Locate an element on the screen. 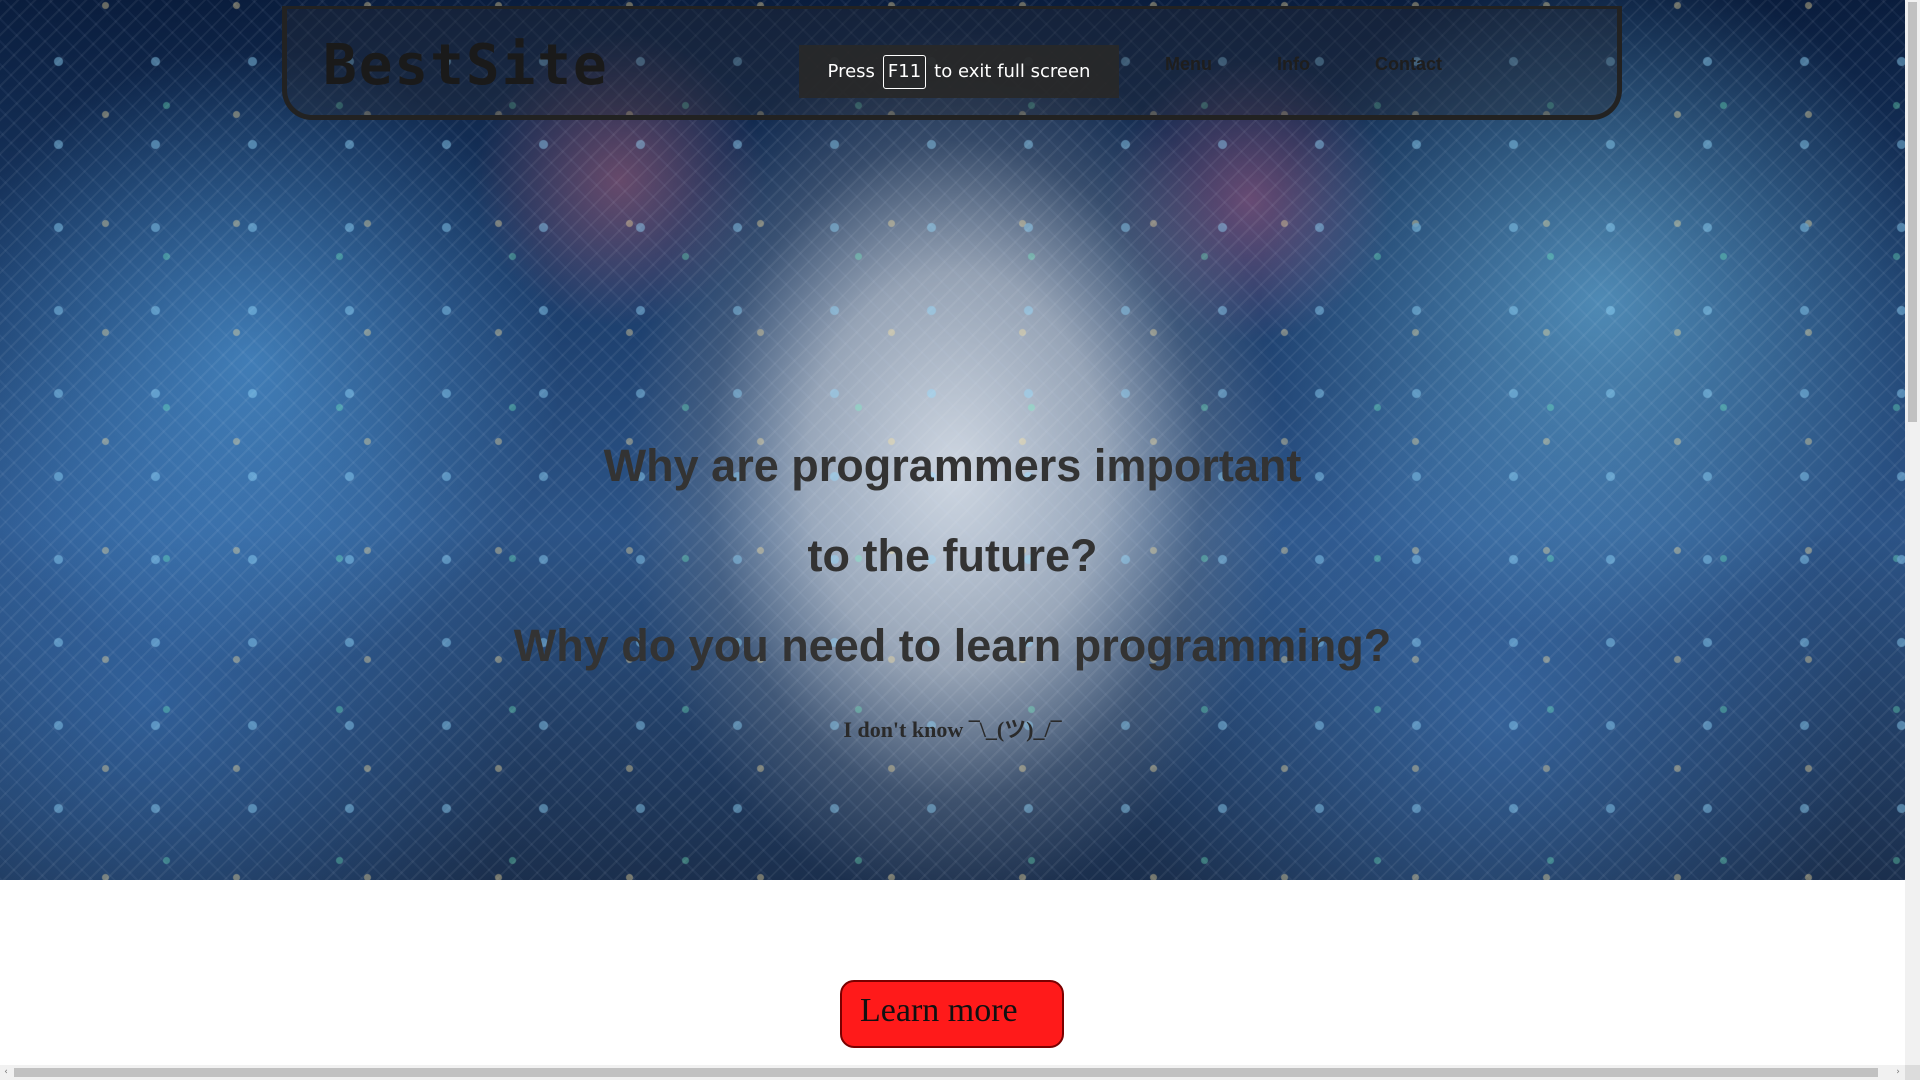 This screenshot has width=1920, height=1080. site-logo: BestSite is located at coordinates (466, 65).